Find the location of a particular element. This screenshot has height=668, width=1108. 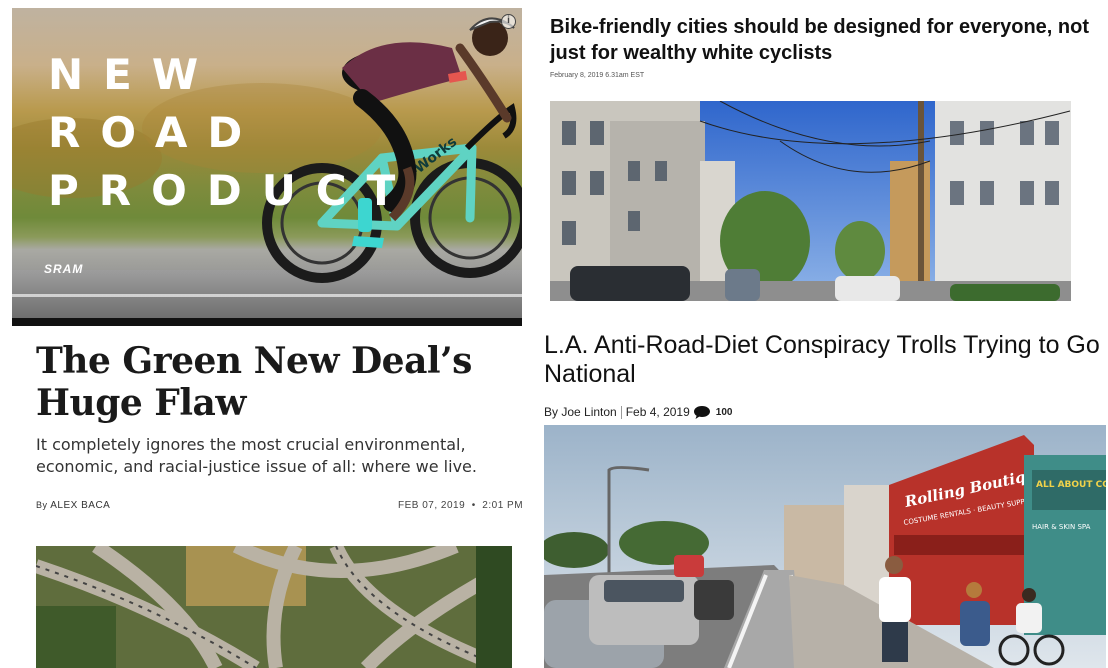

storefront-sign-color: ALL ABOUT COLOR is located at coordinates (1071, 485).